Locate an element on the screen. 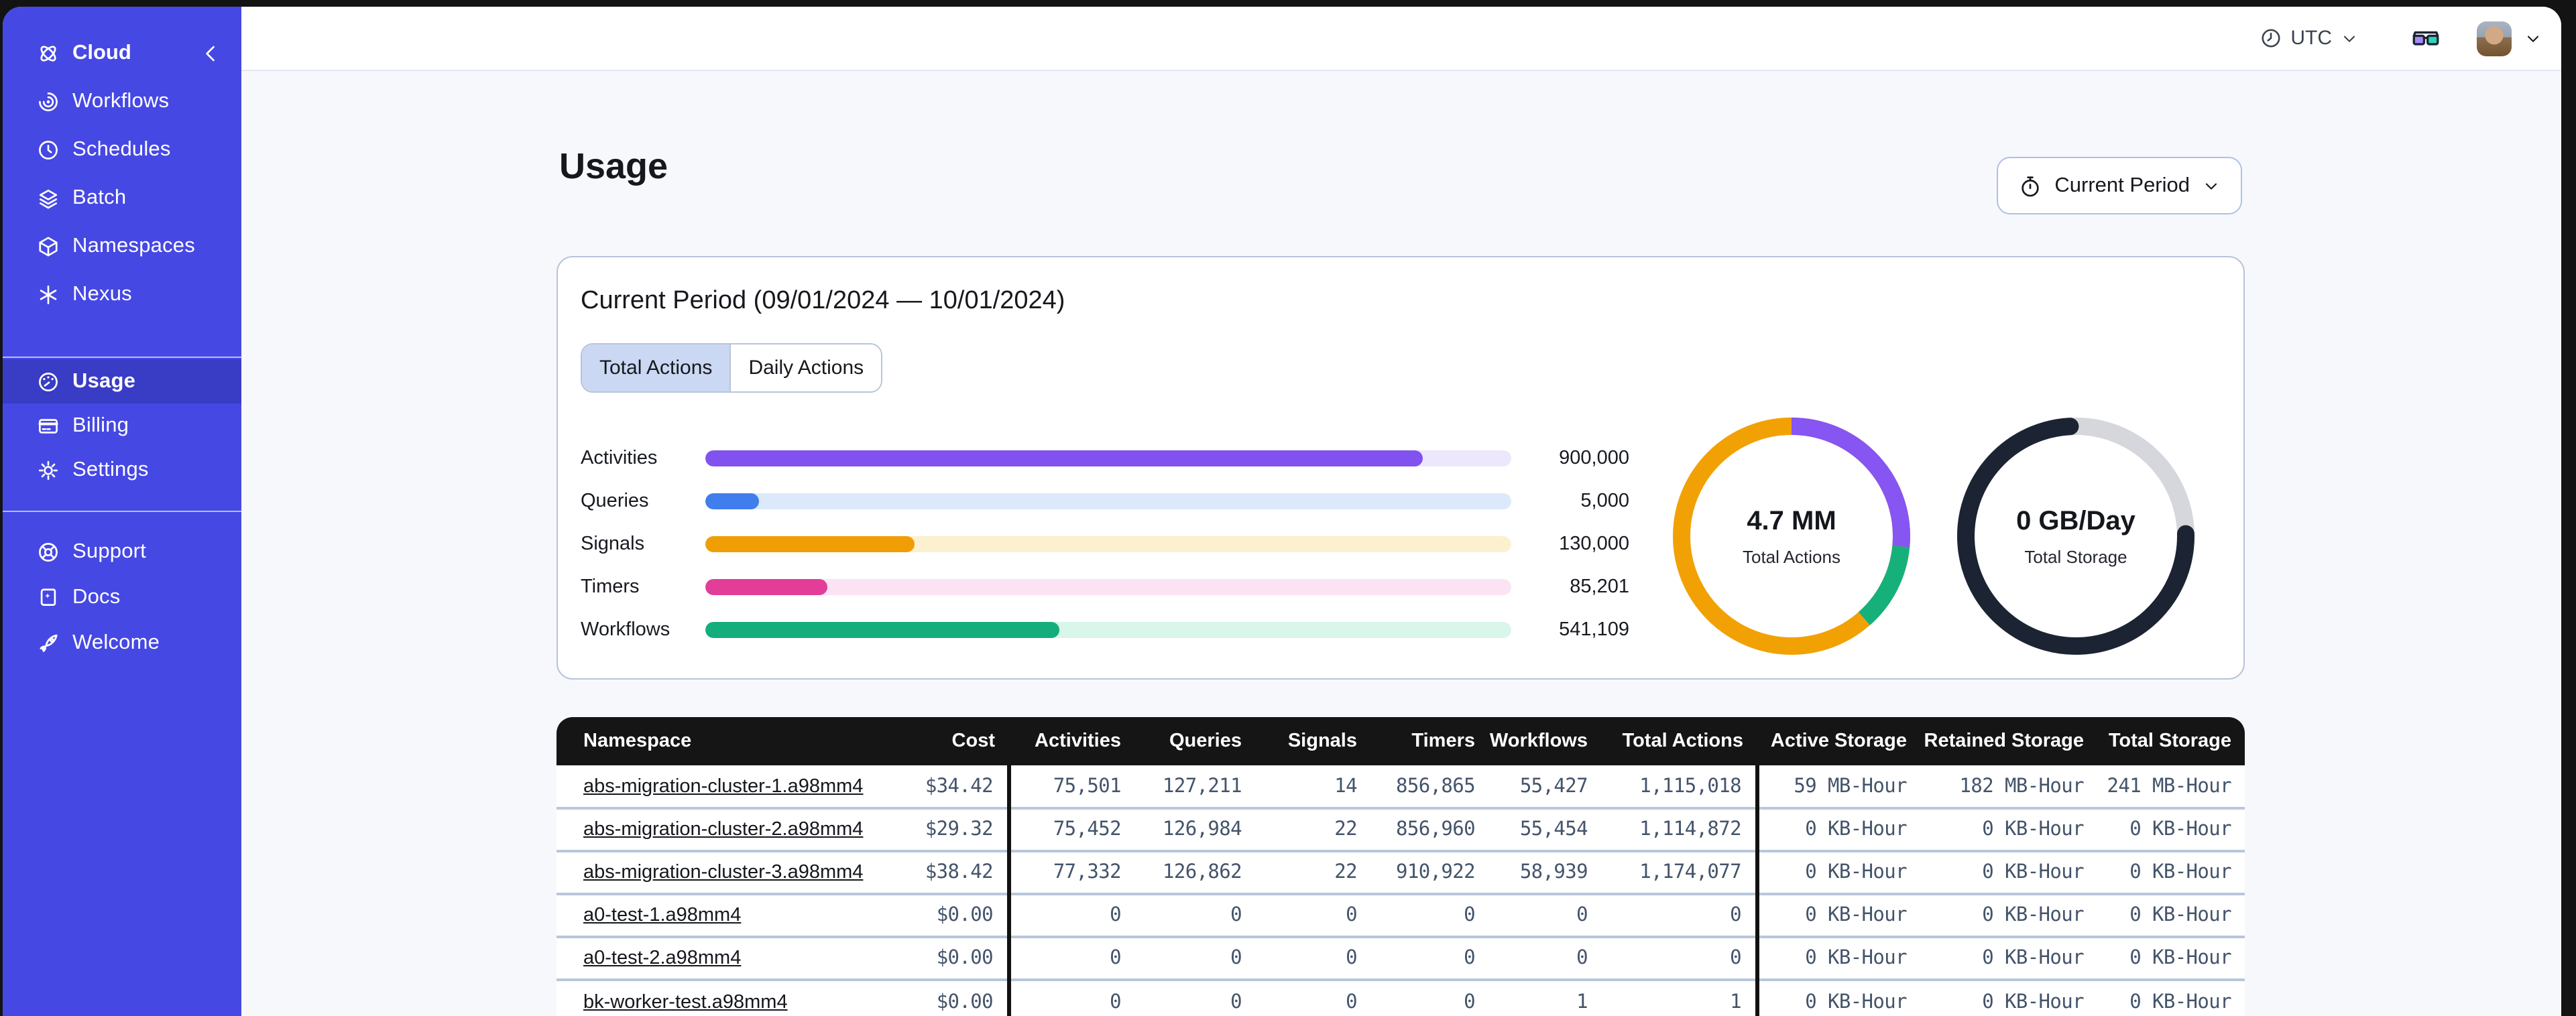 Image resolution: width=2576 pixels, height=1016 pixels. sidebar-item-usage: Usage is located at coordinates (122, 381).